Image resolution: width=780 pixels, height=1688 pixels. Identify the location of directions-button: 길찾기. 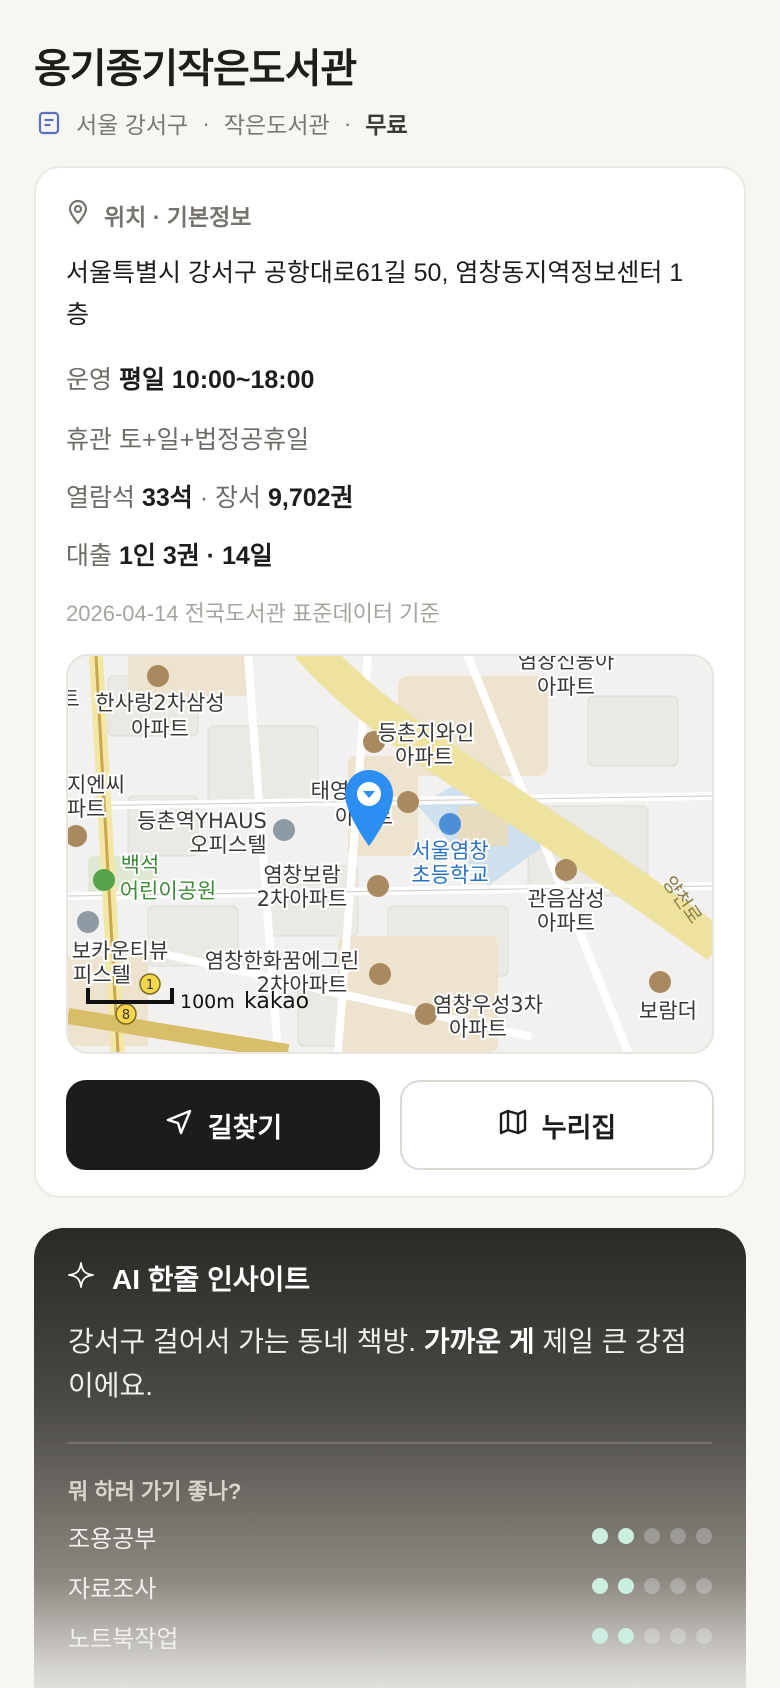
(223, 1125).